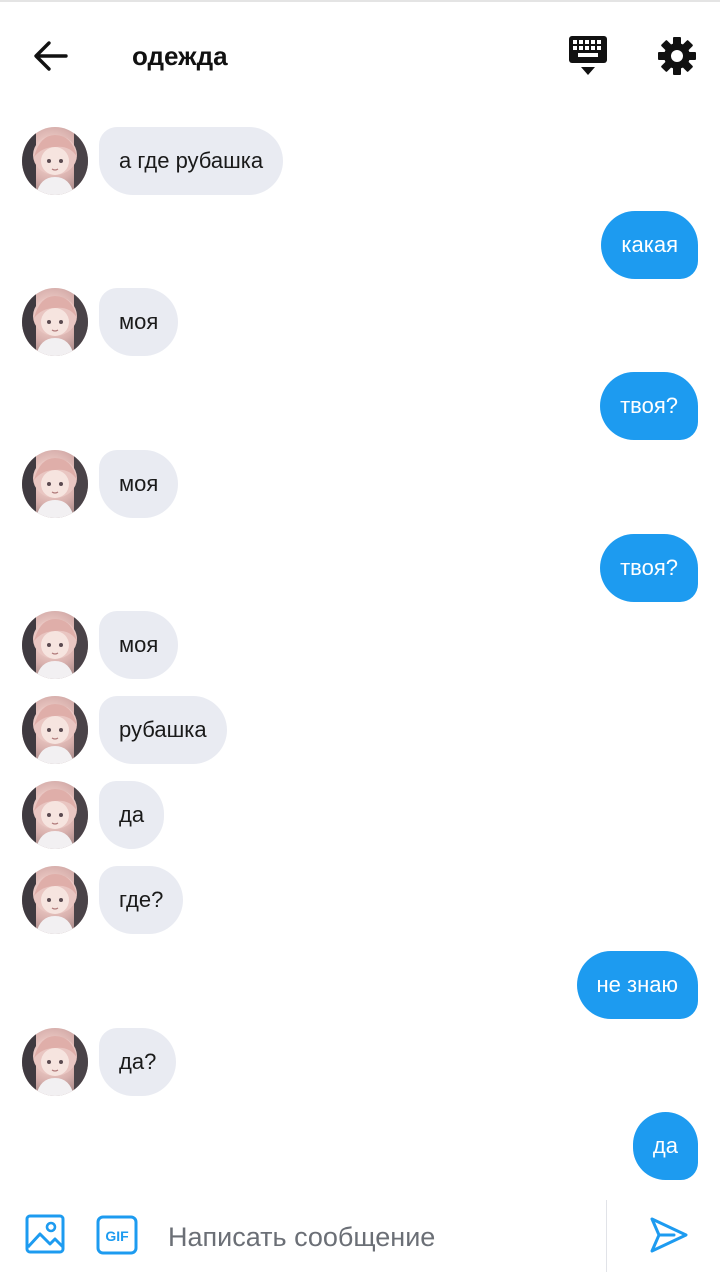 The height and width of the screenshot is (1280, 720). I want to click on back-button, so click(50, 56).